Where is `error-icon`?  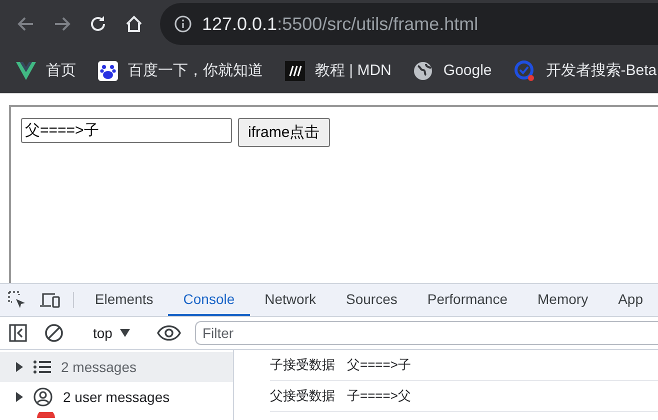
error-icon is located at coordinates (46, 415).